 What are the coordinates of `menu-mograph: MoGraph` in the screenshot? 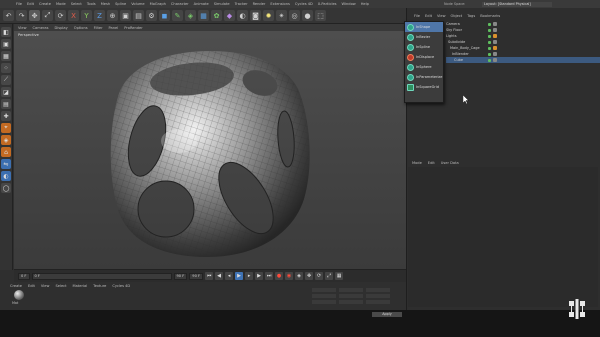 It's located at (158, 4).